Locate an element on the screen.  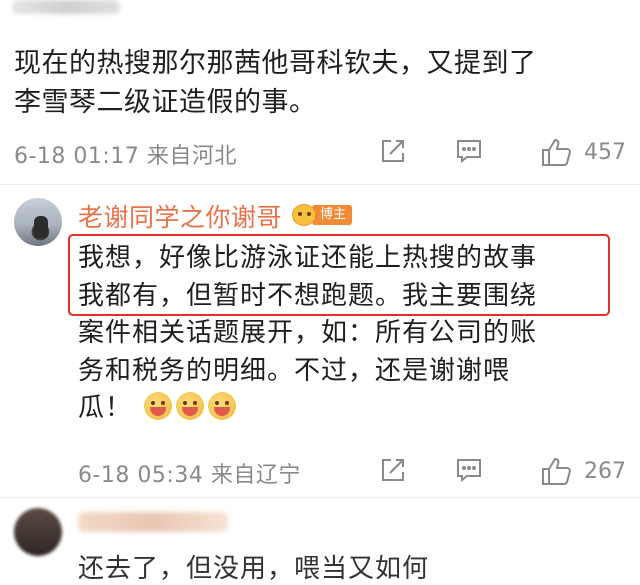
blogger-badge: 博主 is located at coordinates (322, 215).